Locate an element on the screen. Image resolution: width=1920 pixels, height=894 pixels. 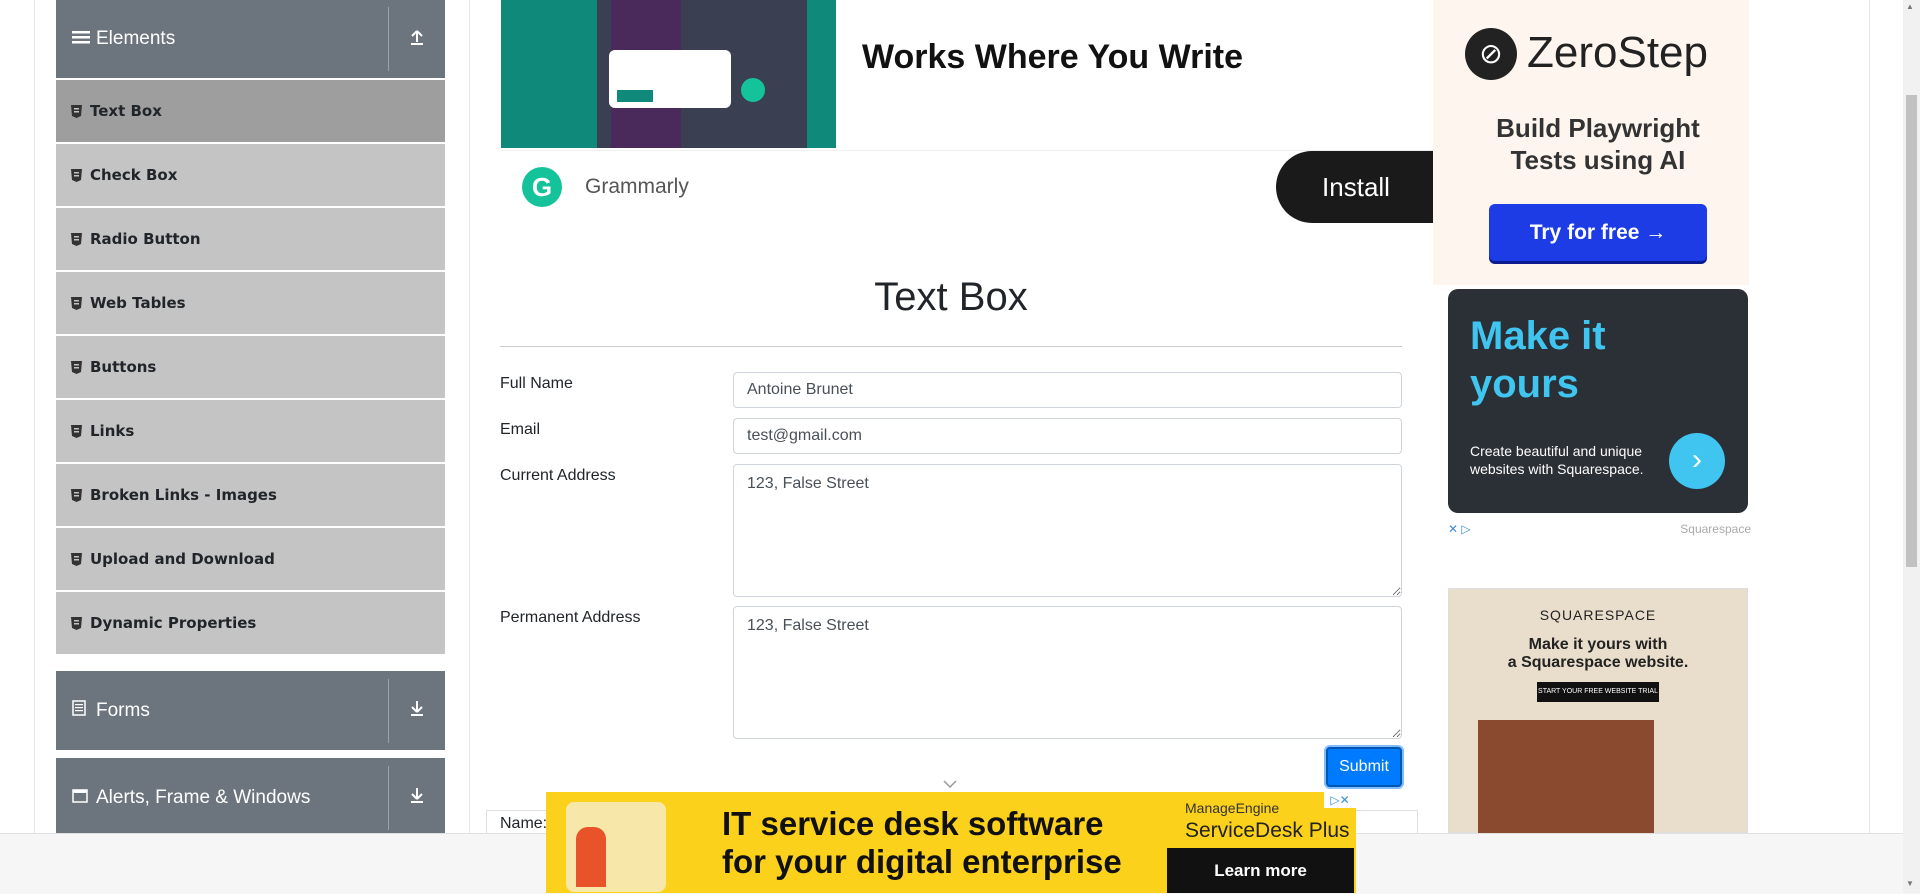
grammarly-brand: Grammarly is located at coordinates (637, 187).